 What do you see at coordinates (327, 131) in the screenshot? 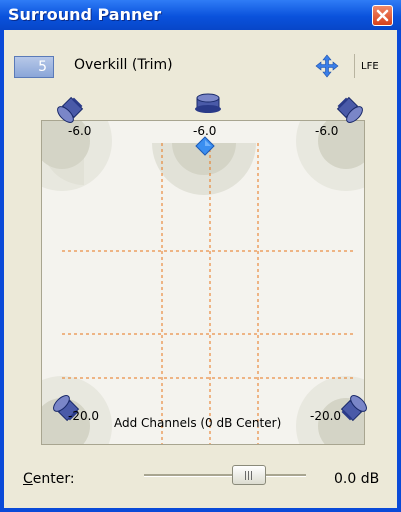
I see `front-right-db-label: -6.0` at bounding box center [327, 131].